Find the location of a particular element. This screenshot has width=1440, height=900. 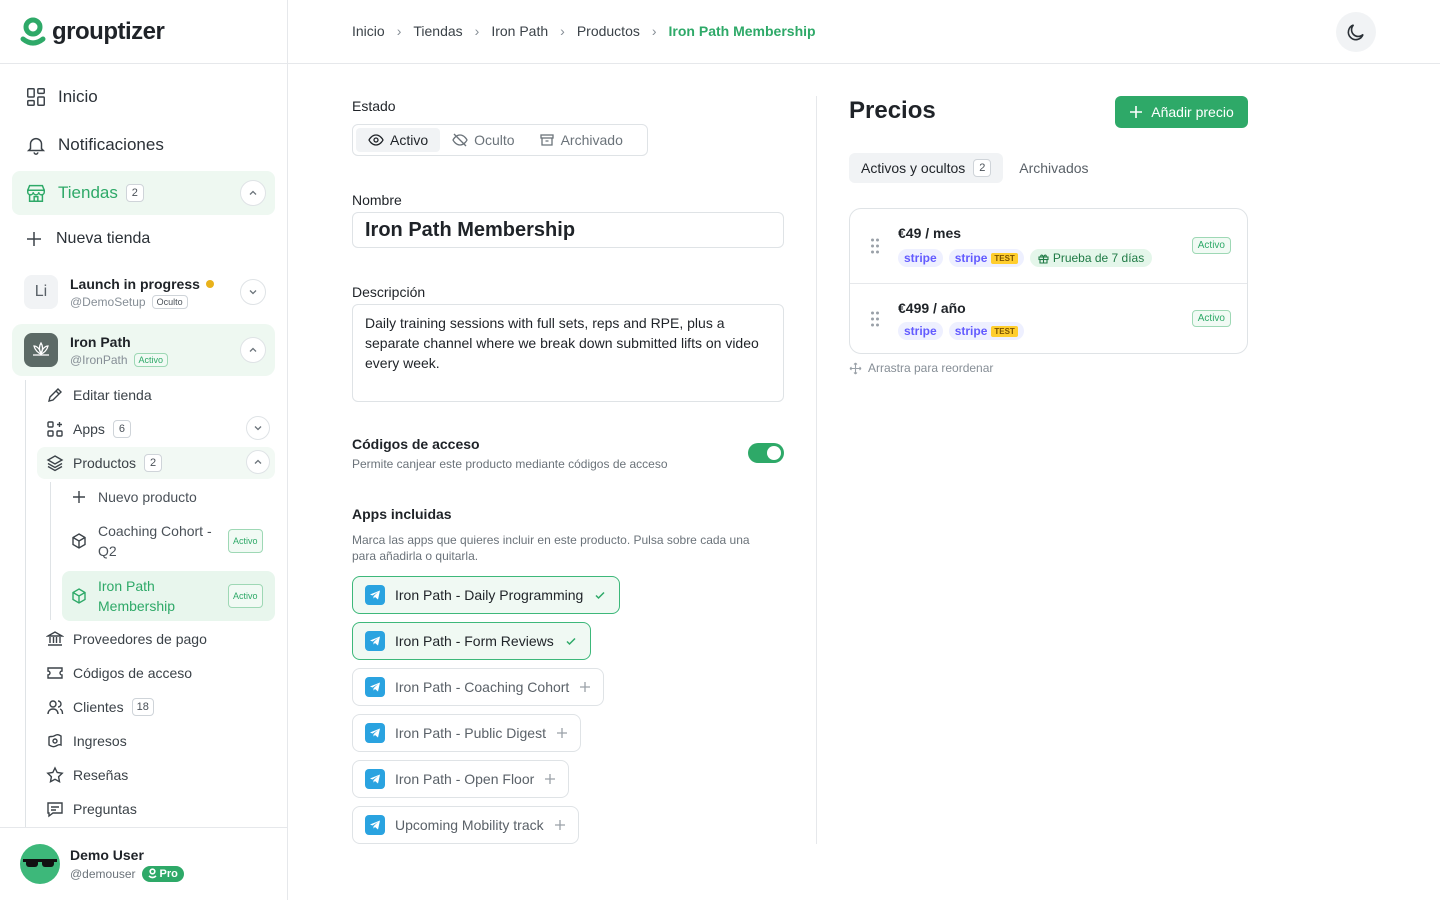

menu-label: Editar tienda is located at coordinates (112, 395).